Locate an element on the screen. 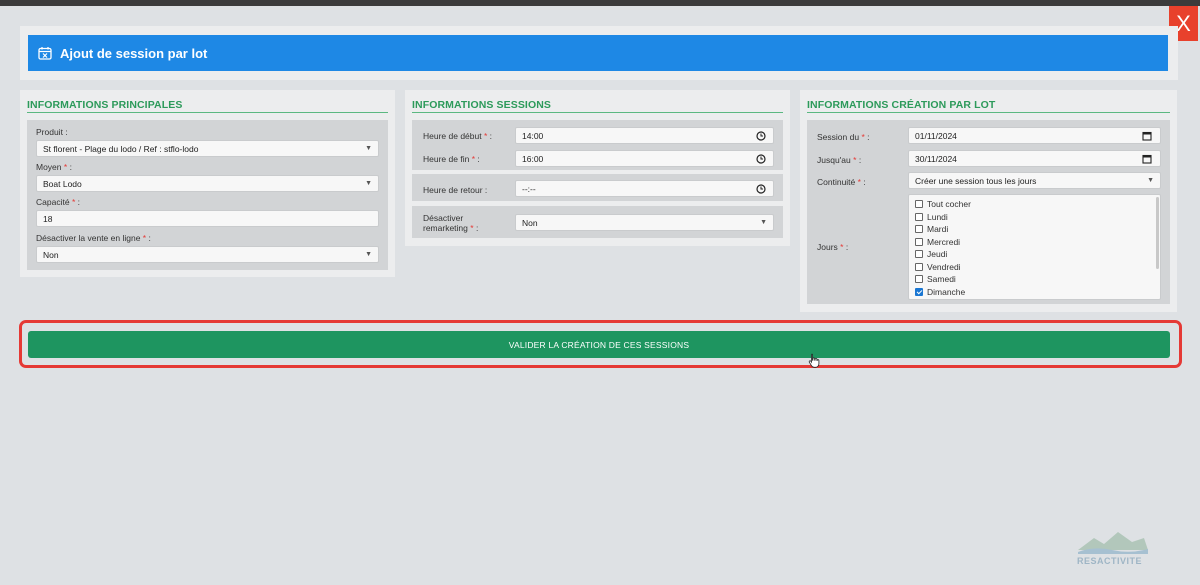 This screenshot has height=585, width=1200. heure-debut-value: 14:00 is located at coordinates (533, 135).